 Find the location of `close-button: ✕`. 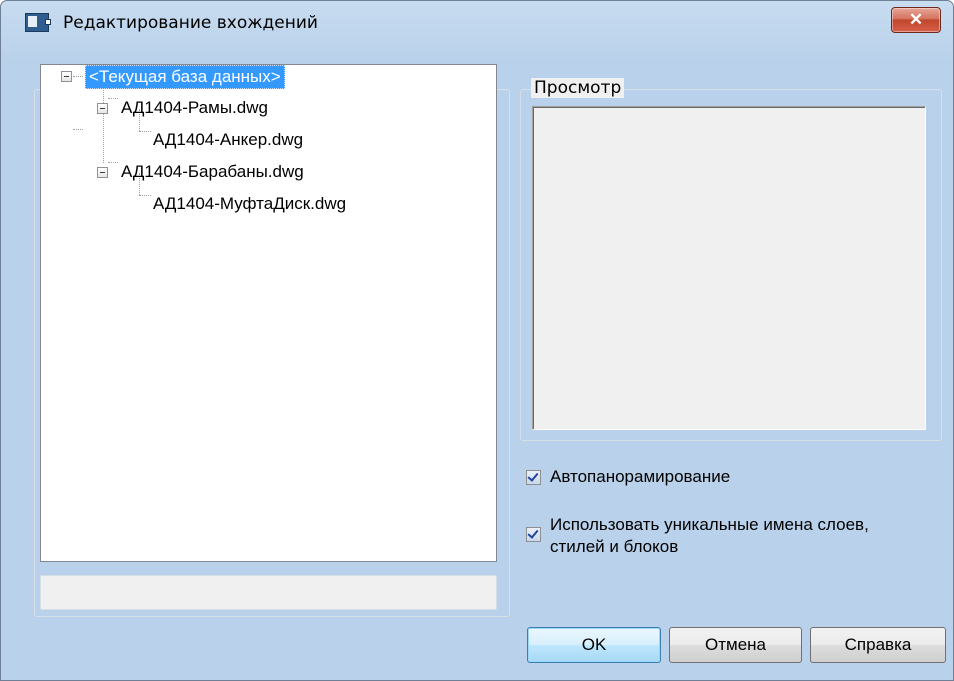

close-button: ✕ is located at coordinates (916, 20).